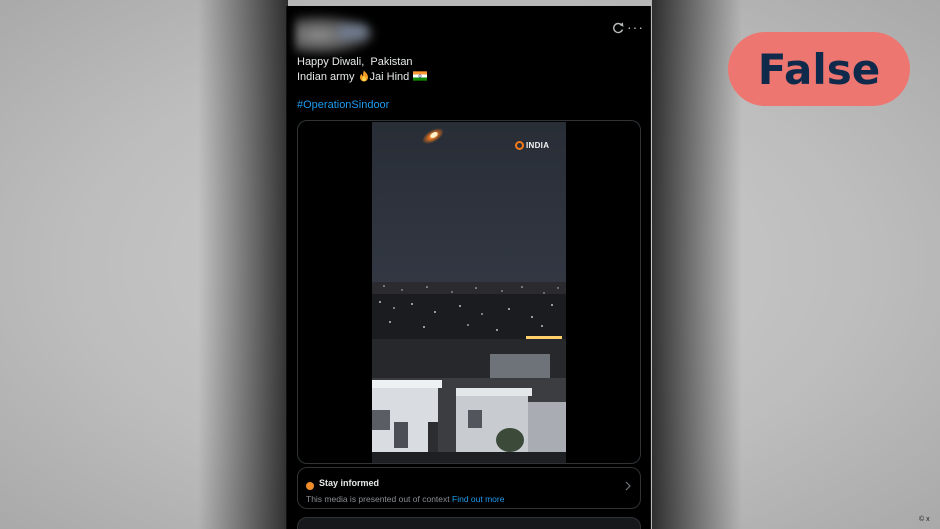 The height and width of the screenshot is (529, 940). I want to click on tweet-text-line-2: Indian army Jai Hind, so click(362, 77).